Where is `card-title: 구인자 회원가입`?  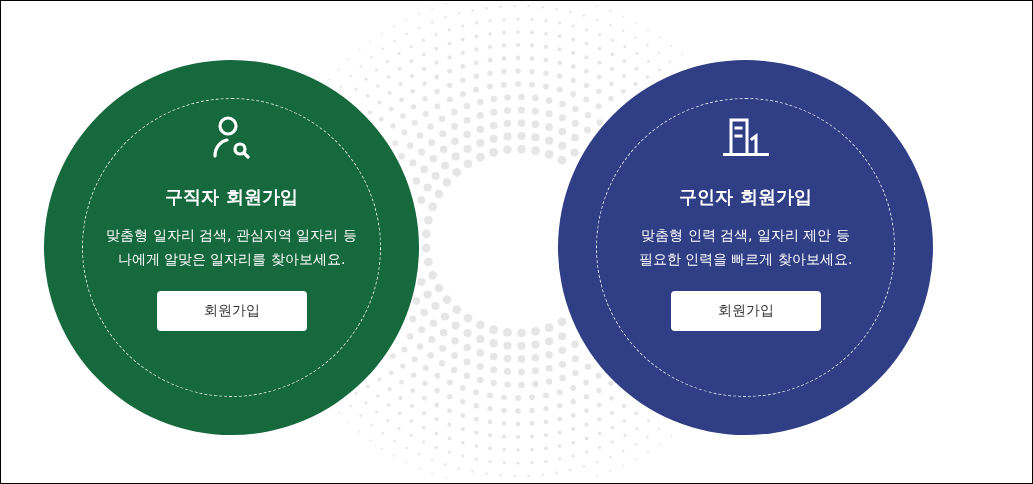 card-title: 구인자 회원가입 is located at coordinates (745, 197).